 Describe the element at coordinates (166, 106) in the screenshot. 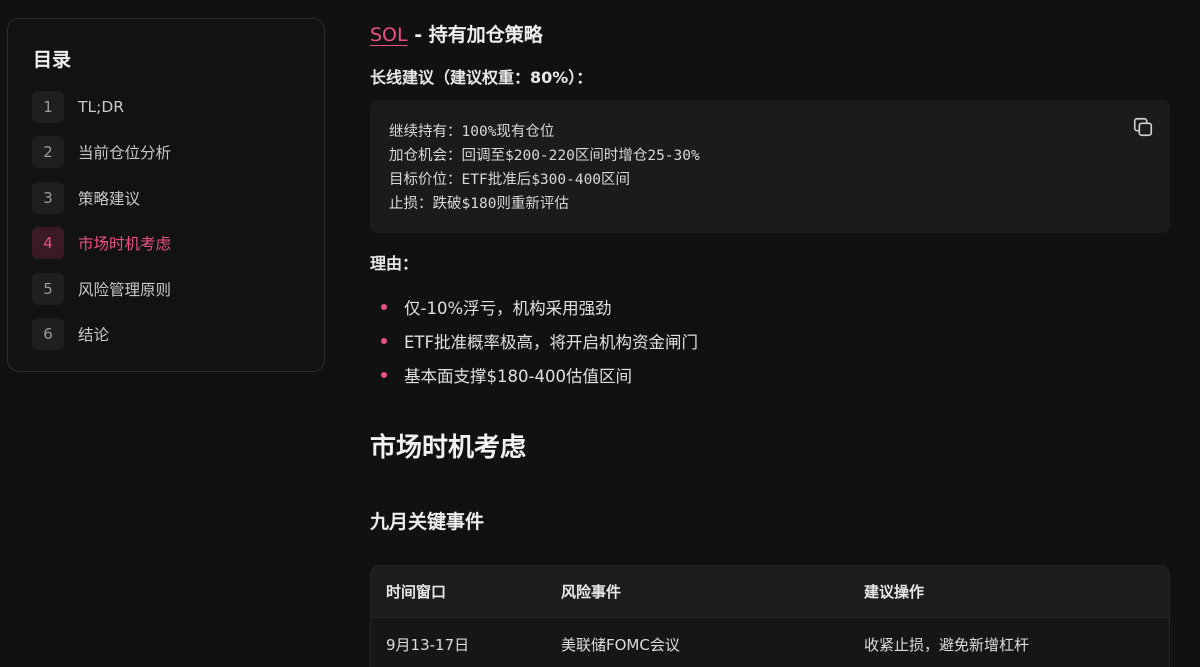

I see `toc-item-tldr: 1 TL;DR` at that location.